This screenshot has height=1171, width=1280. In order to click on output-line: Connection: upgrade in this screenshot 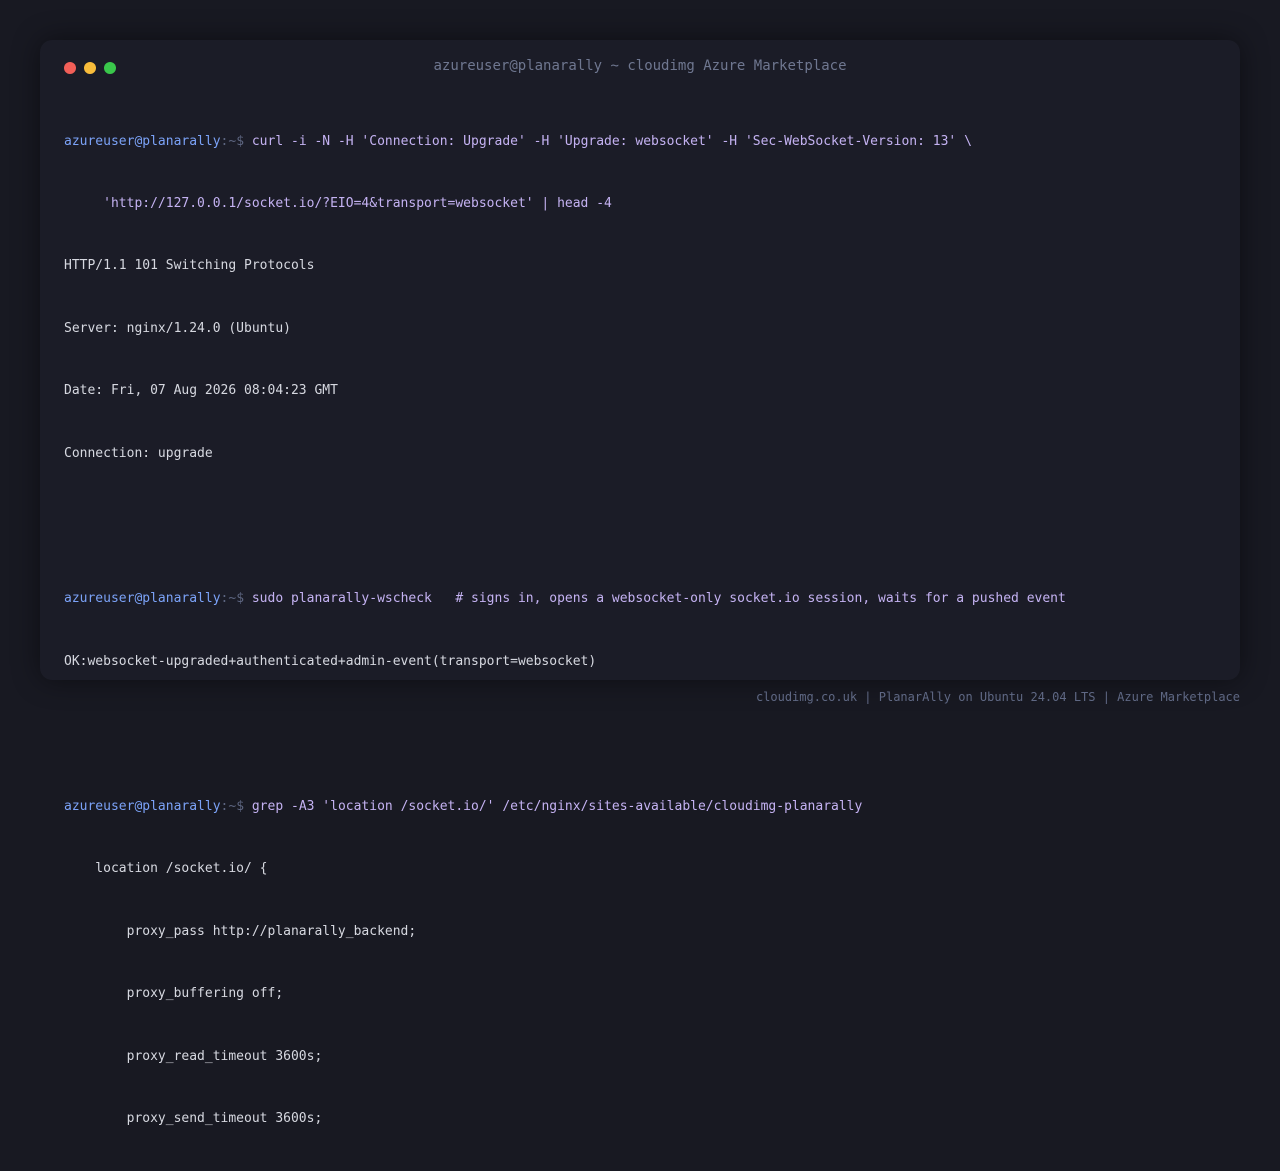, I will do `click(138, 453)`.